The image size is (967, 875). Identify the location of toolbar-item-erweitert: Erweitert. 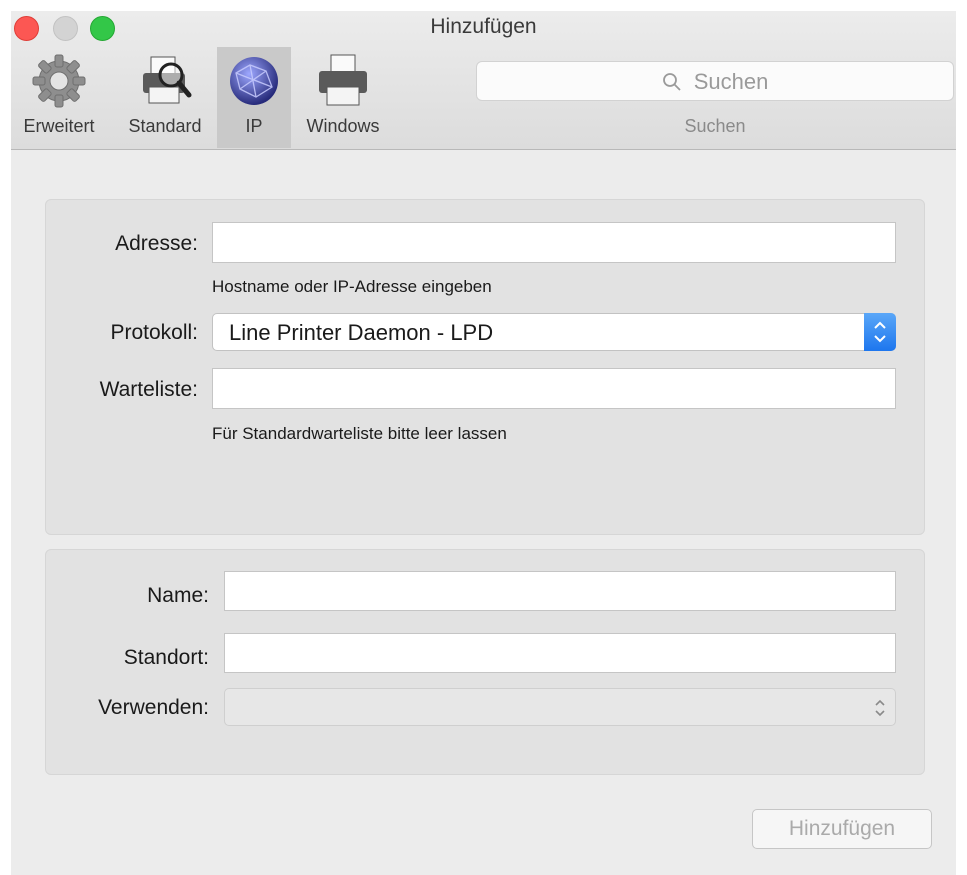
(59, 97).